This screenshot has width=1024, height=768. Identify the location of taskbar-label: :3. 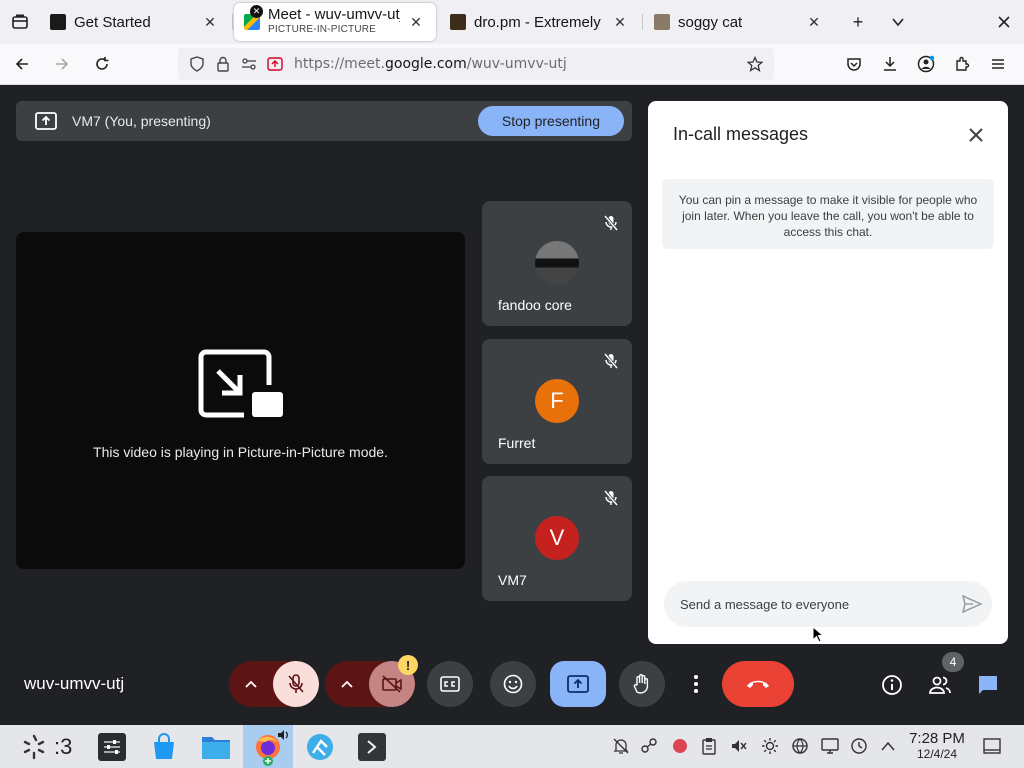
(63, 746).